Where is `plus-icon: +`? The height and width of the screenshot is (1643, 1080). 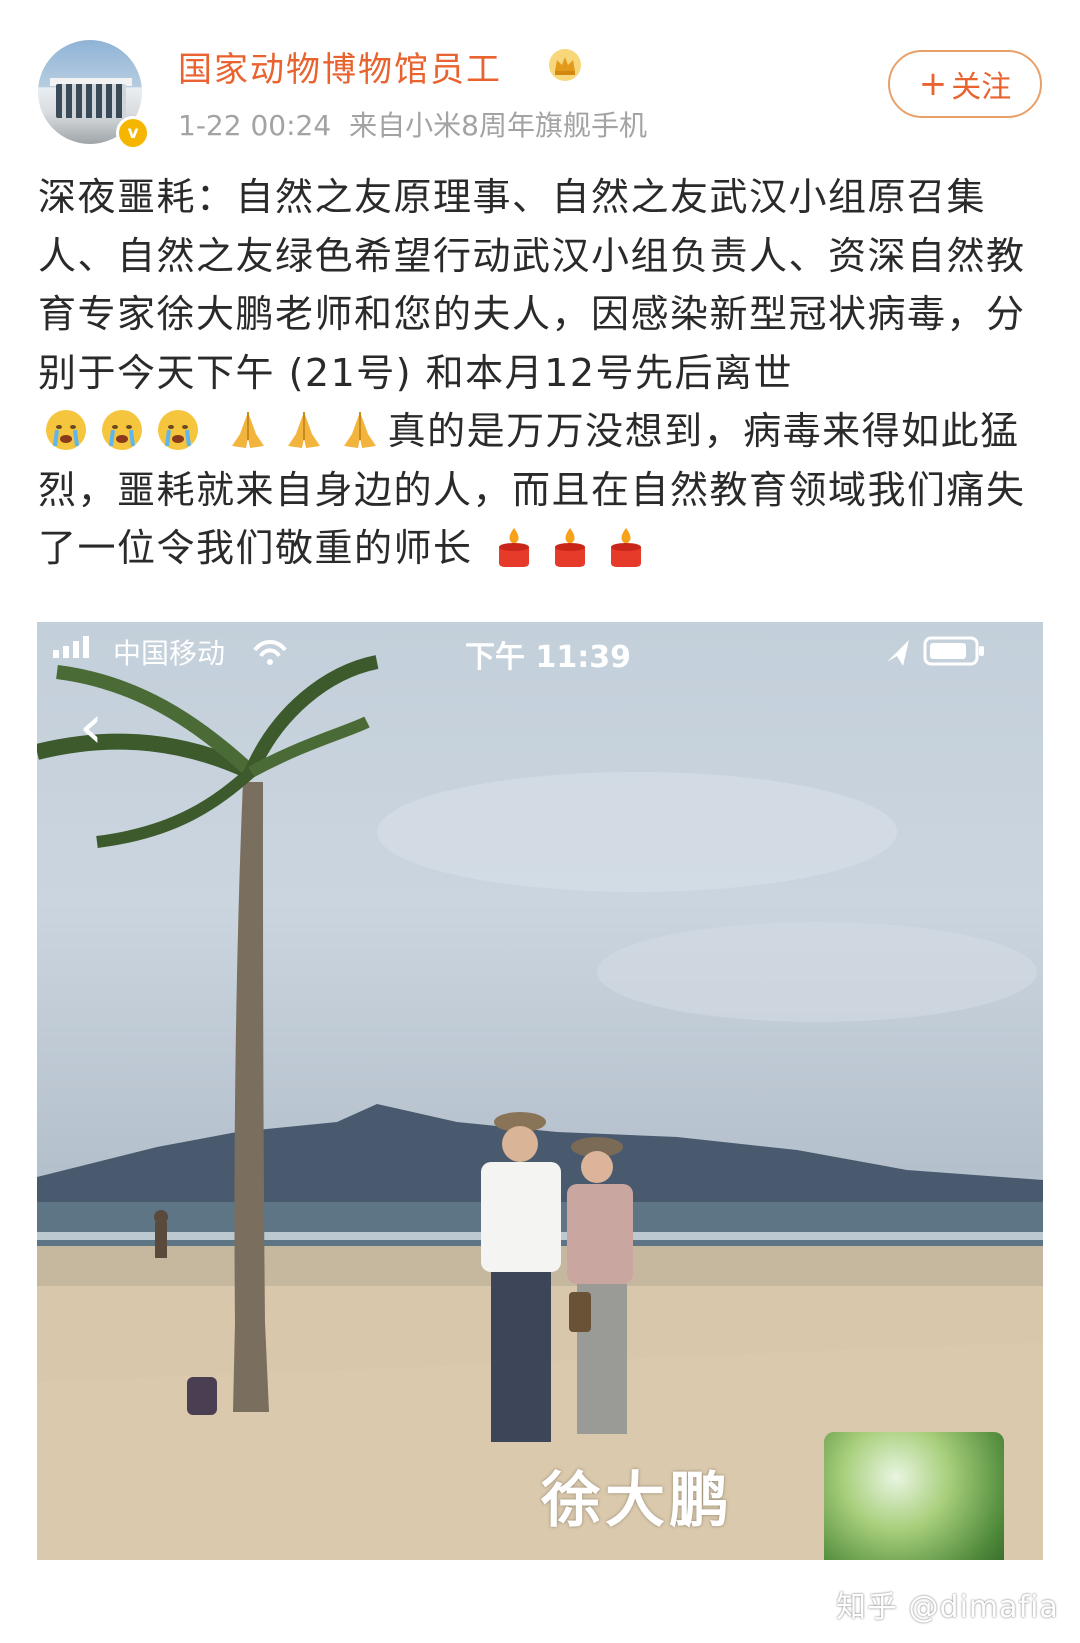 plus-icon: + is located at coordinates (933, 84).